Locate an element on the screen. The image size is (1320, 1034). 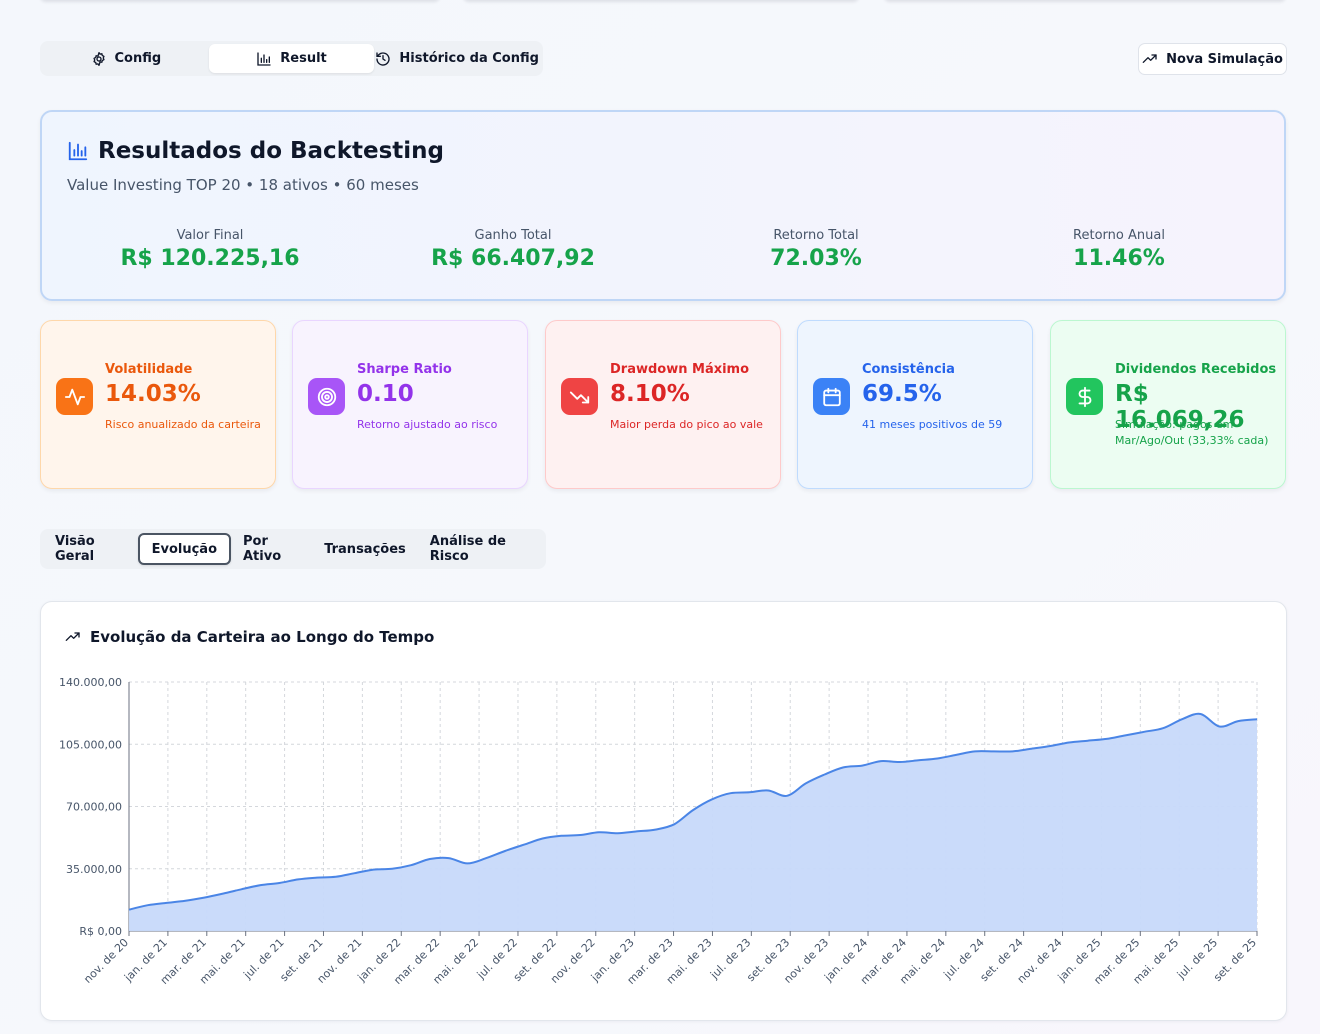
y-tick-label: 35.000,00 is located at coordinates (94, 869).